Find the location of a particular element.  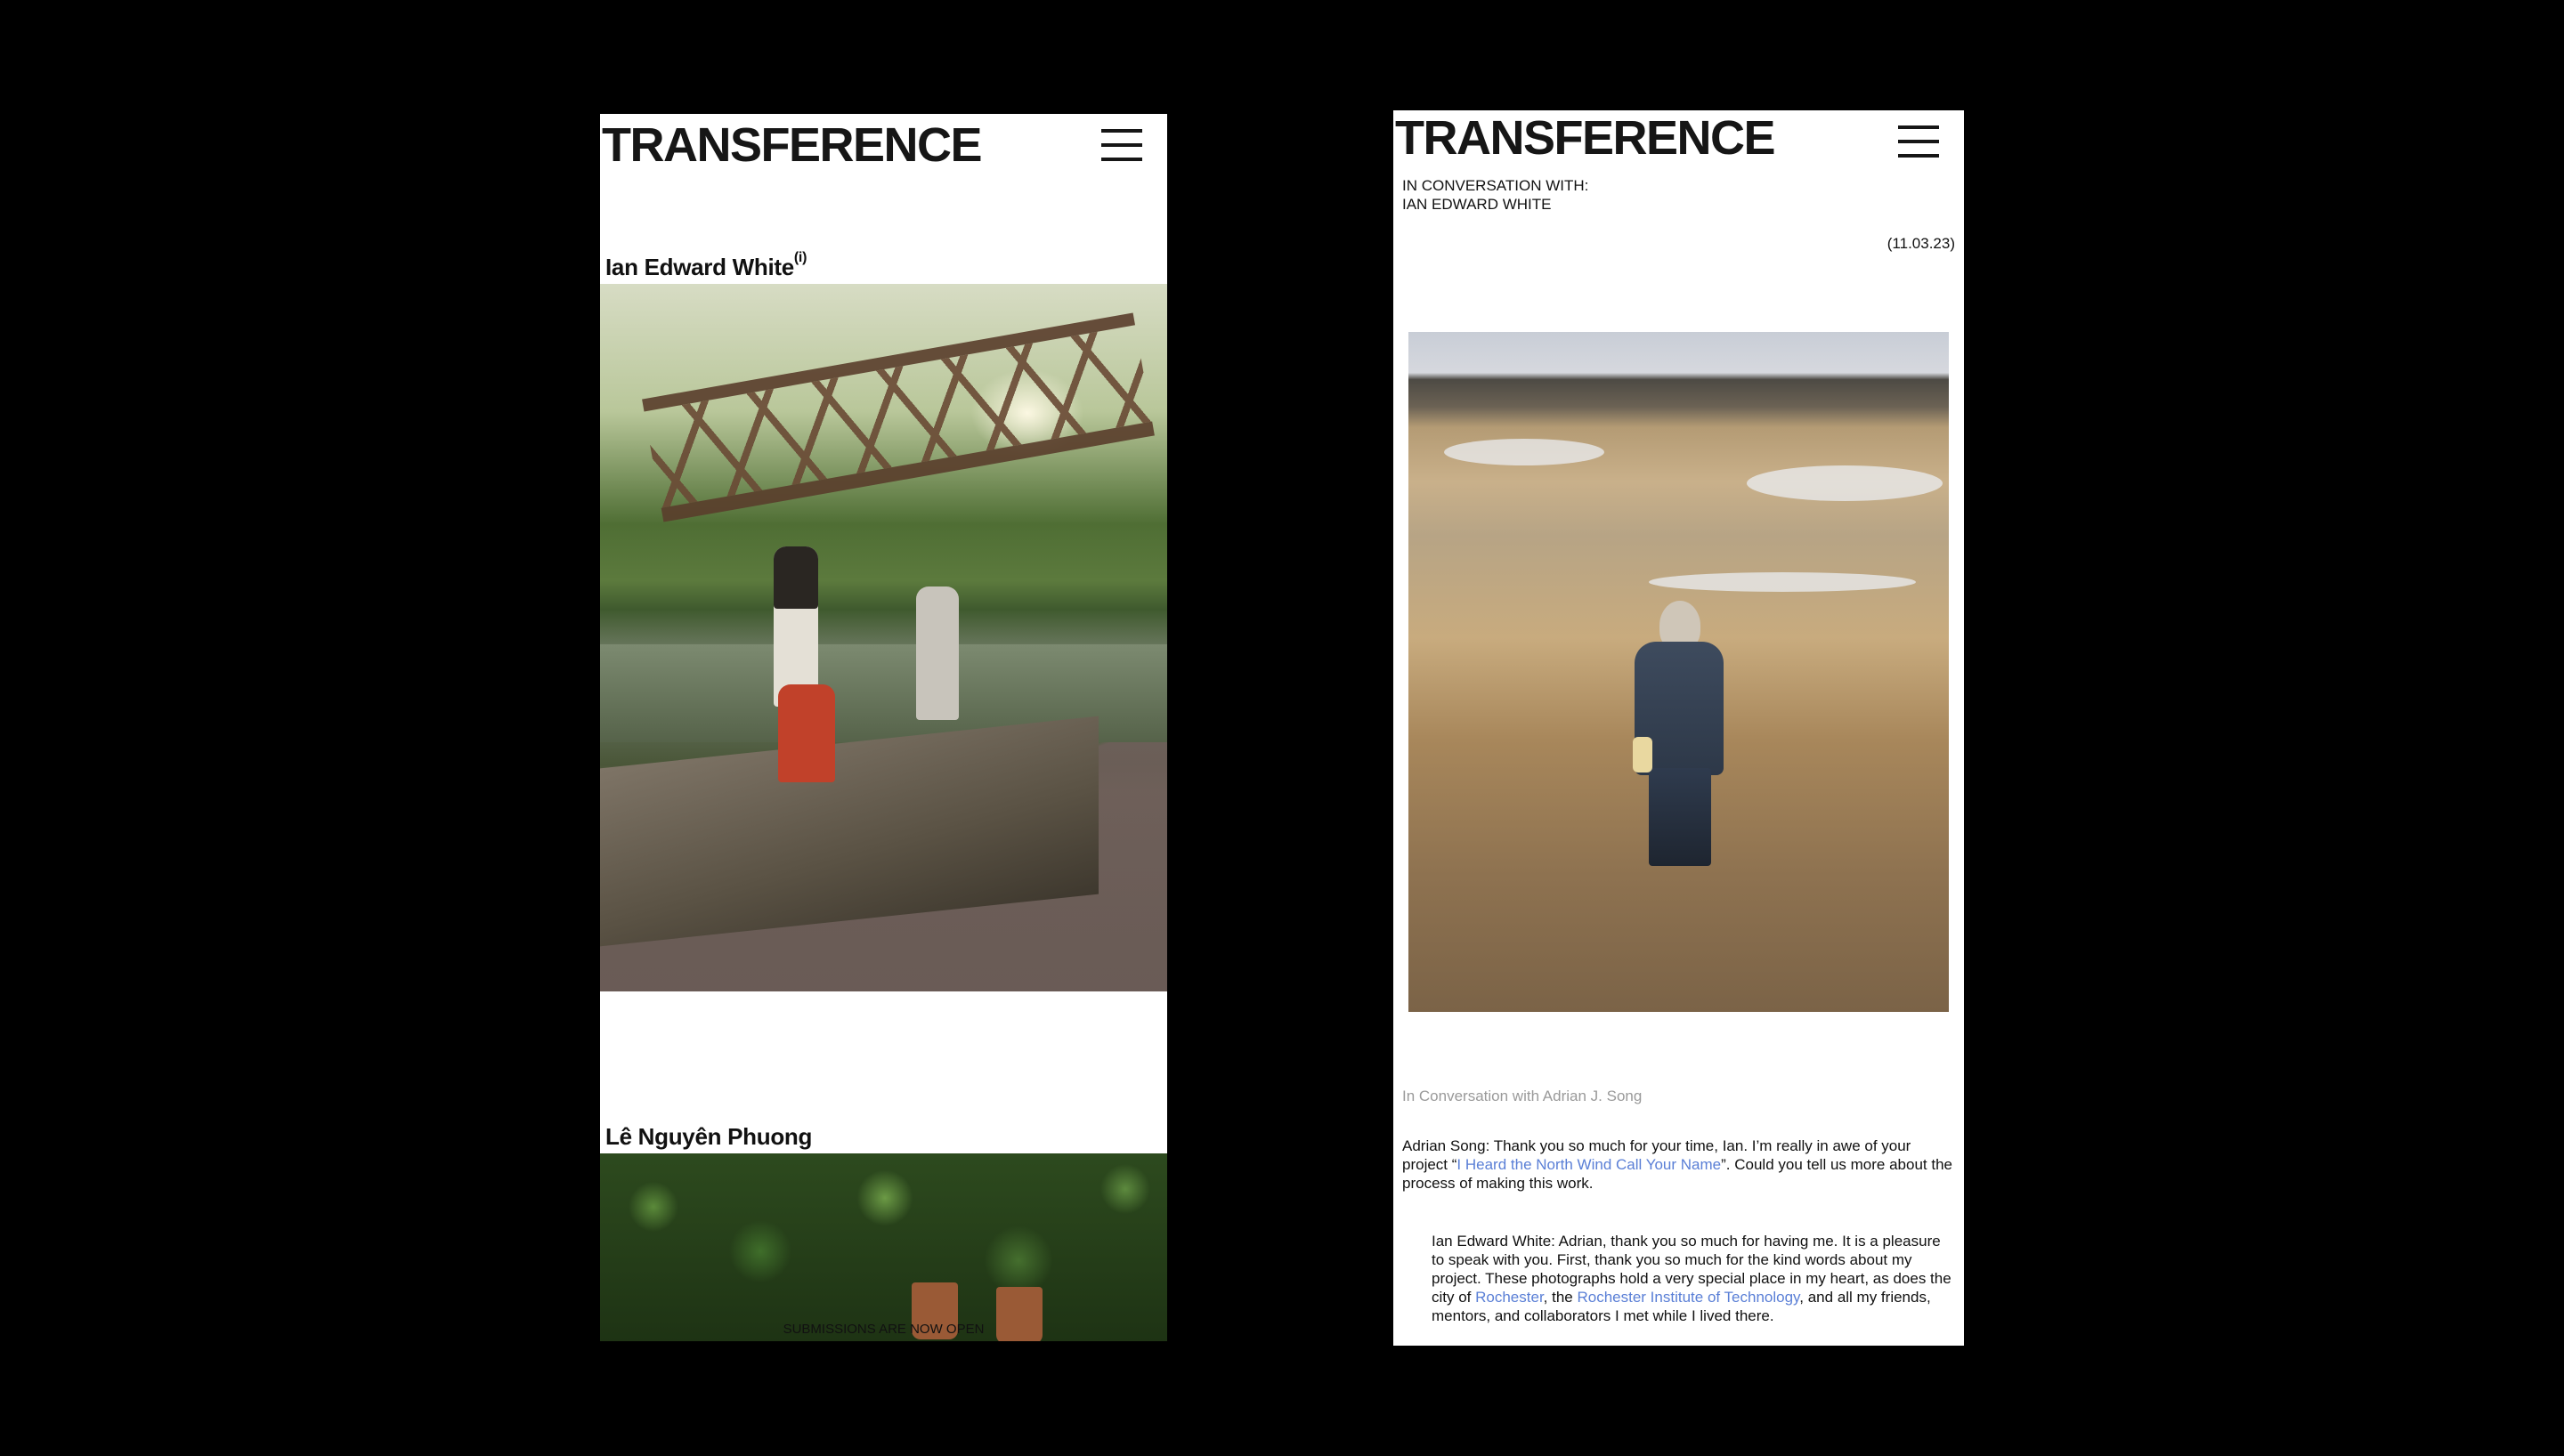

byline: In Conversation with Adrian J. Song is located at coordinates (1522, 1096).